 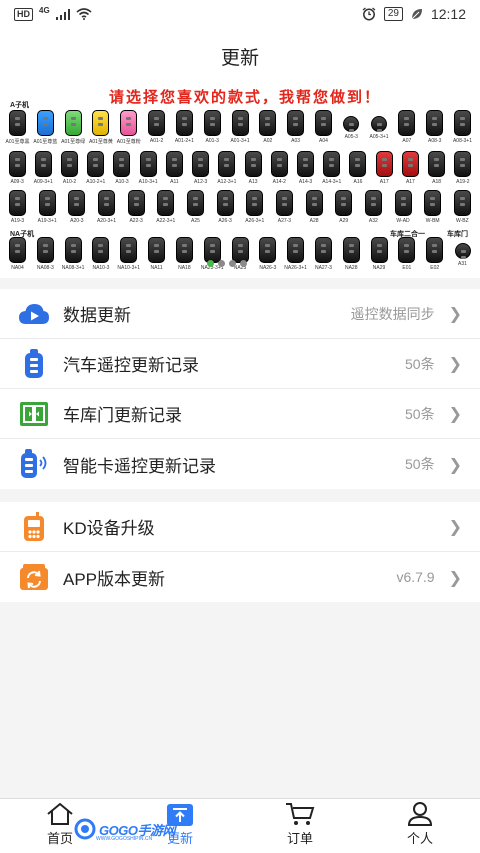 I want to click on remote-key-label: NA10-3+1, so click(x=129, y=268).